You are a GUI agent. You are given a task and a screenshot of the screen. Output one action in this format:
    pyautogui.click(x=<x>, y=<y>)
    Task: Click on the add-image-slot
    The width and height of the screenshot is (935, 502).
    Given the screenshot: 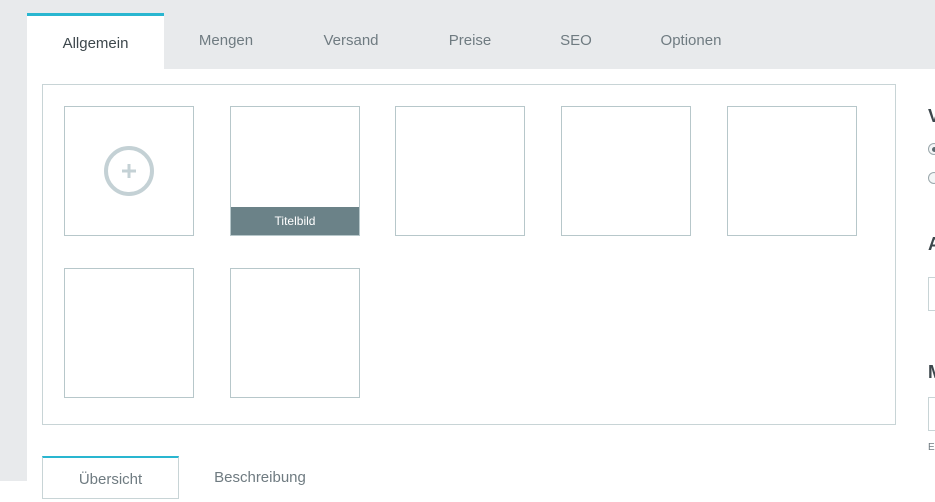 What is the action you would take?
    pyautogui.click(x=129, y=171)
    